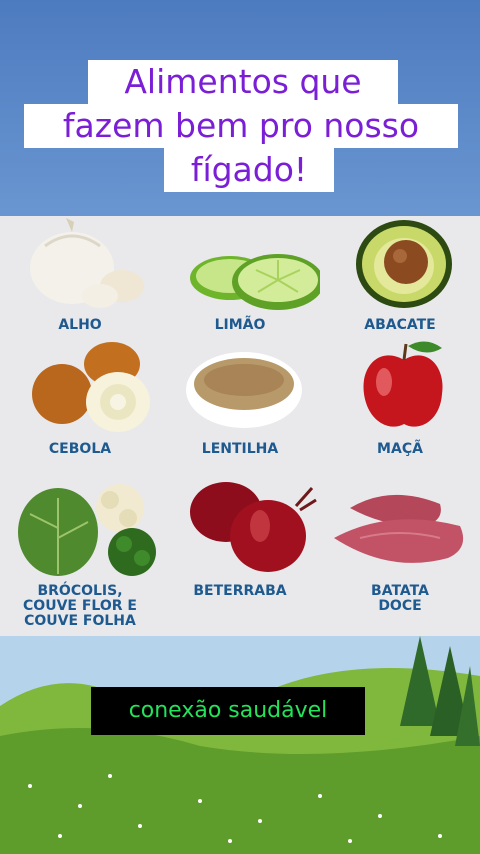 This screenshot has width=480, height=854. What do you see at coordinates (80, 606) in the screenshot?
I see `food-label: BRÓCOLIS, COUVE FLOR E COUVE FOLHA` at bounding box center [80, 606].